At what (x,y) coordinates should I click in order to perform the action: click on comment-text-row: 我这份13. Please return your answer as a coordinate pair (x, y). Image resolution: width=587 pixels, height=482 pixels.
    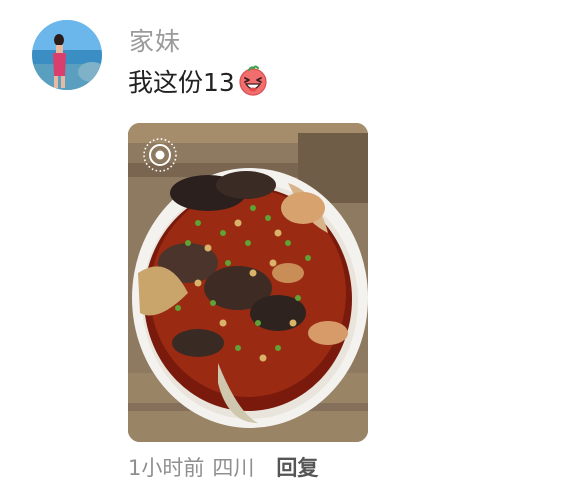
    Looking at the image, I should click on (198, 81).